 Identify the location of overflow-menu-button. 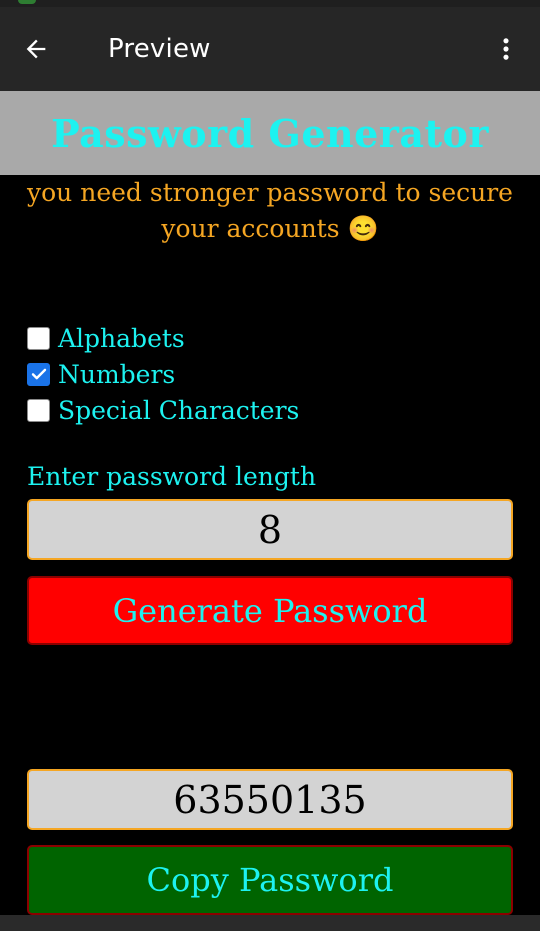
(506, 49).